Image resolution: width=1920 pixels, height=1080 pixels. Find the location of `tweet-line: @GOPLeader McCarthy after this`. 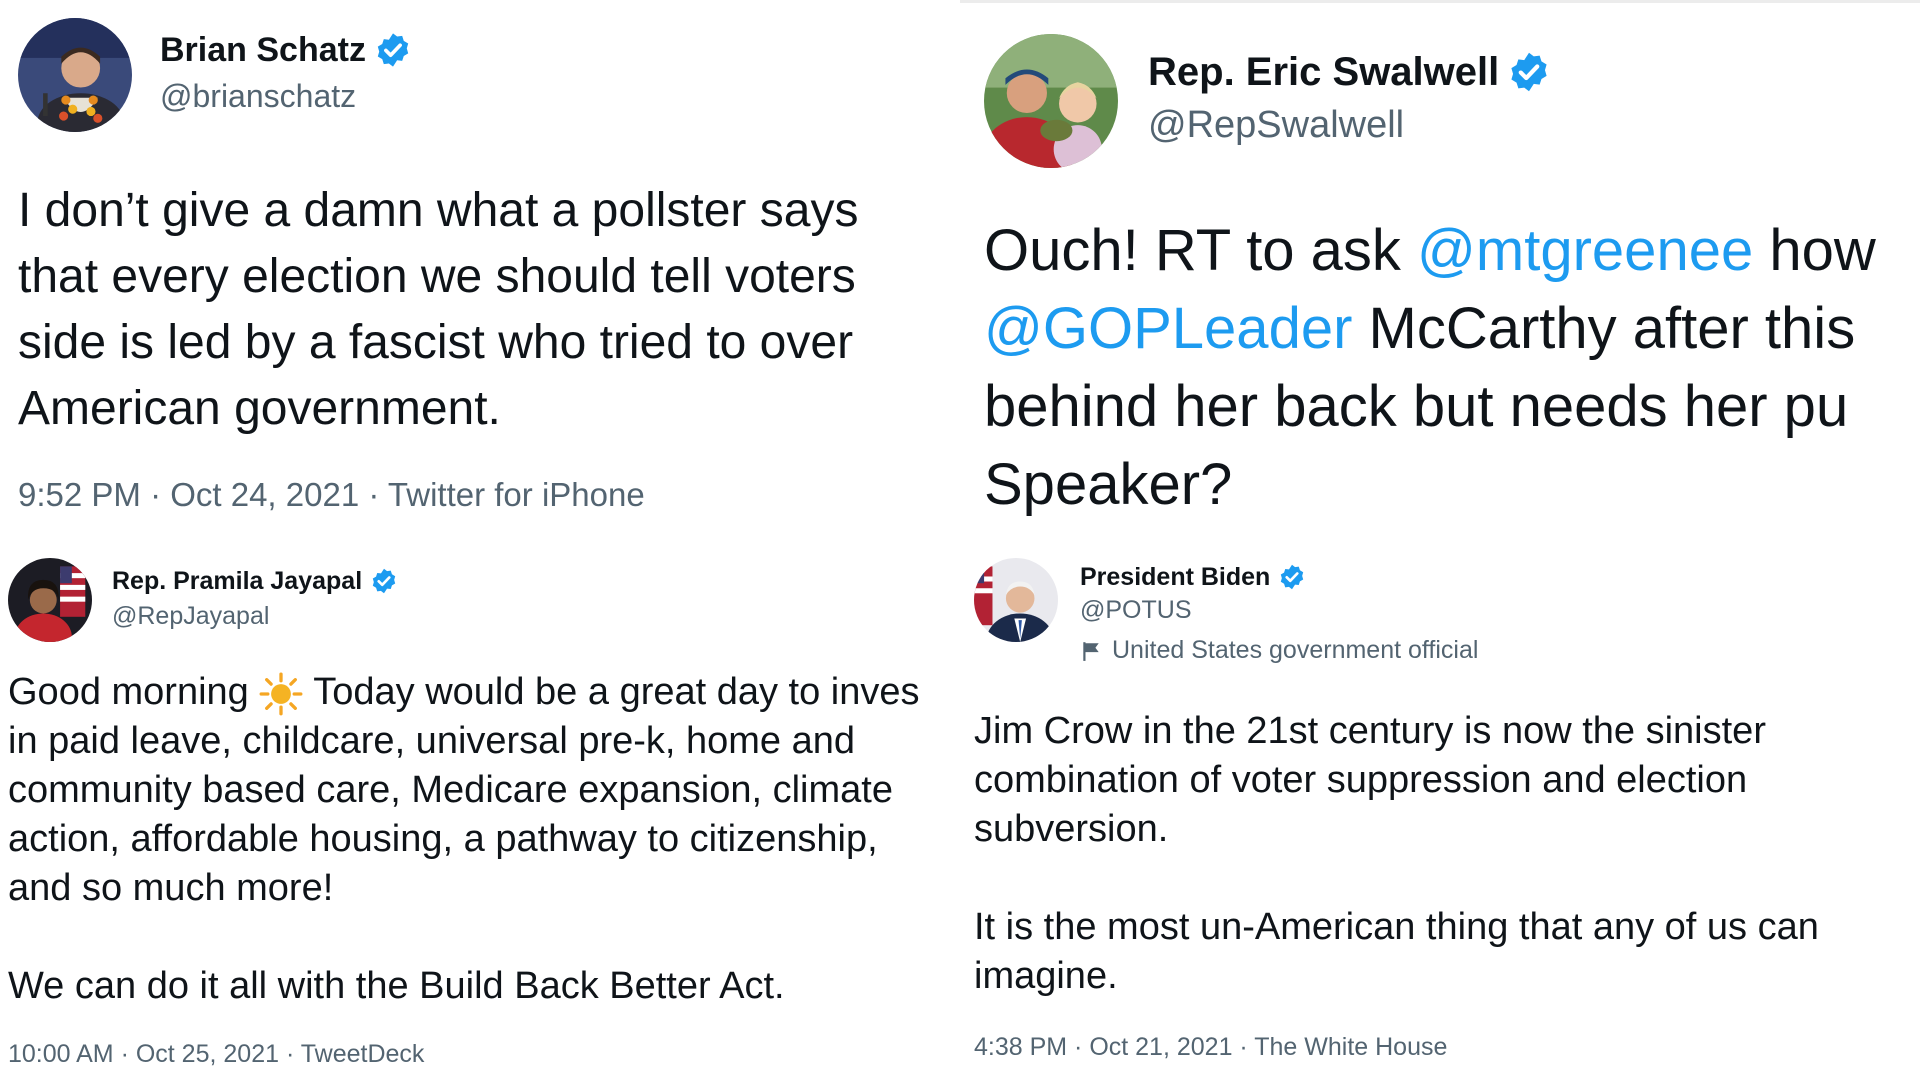

tweet-line: @GOPLeader McCarthy after this is located at coordinates (1430, 329).